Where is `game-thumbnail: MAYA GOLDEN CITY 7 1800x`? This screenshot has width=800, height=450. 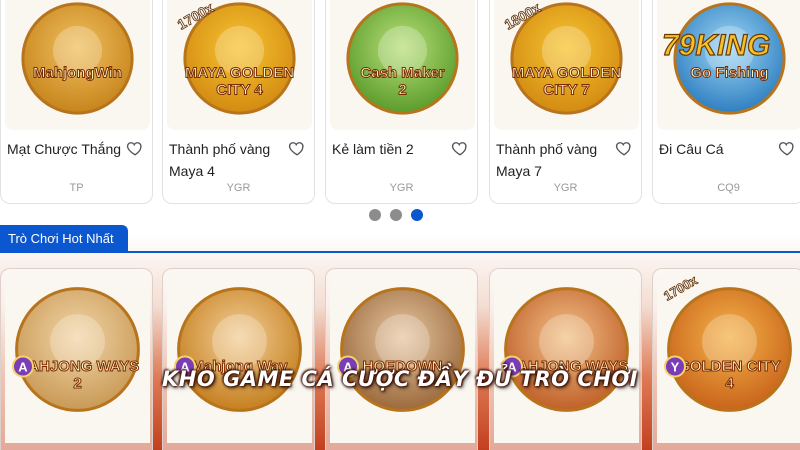 game-thumbnail: MAYA GOLDEN CITY 7 1800x is located at coordinates (566, 65).